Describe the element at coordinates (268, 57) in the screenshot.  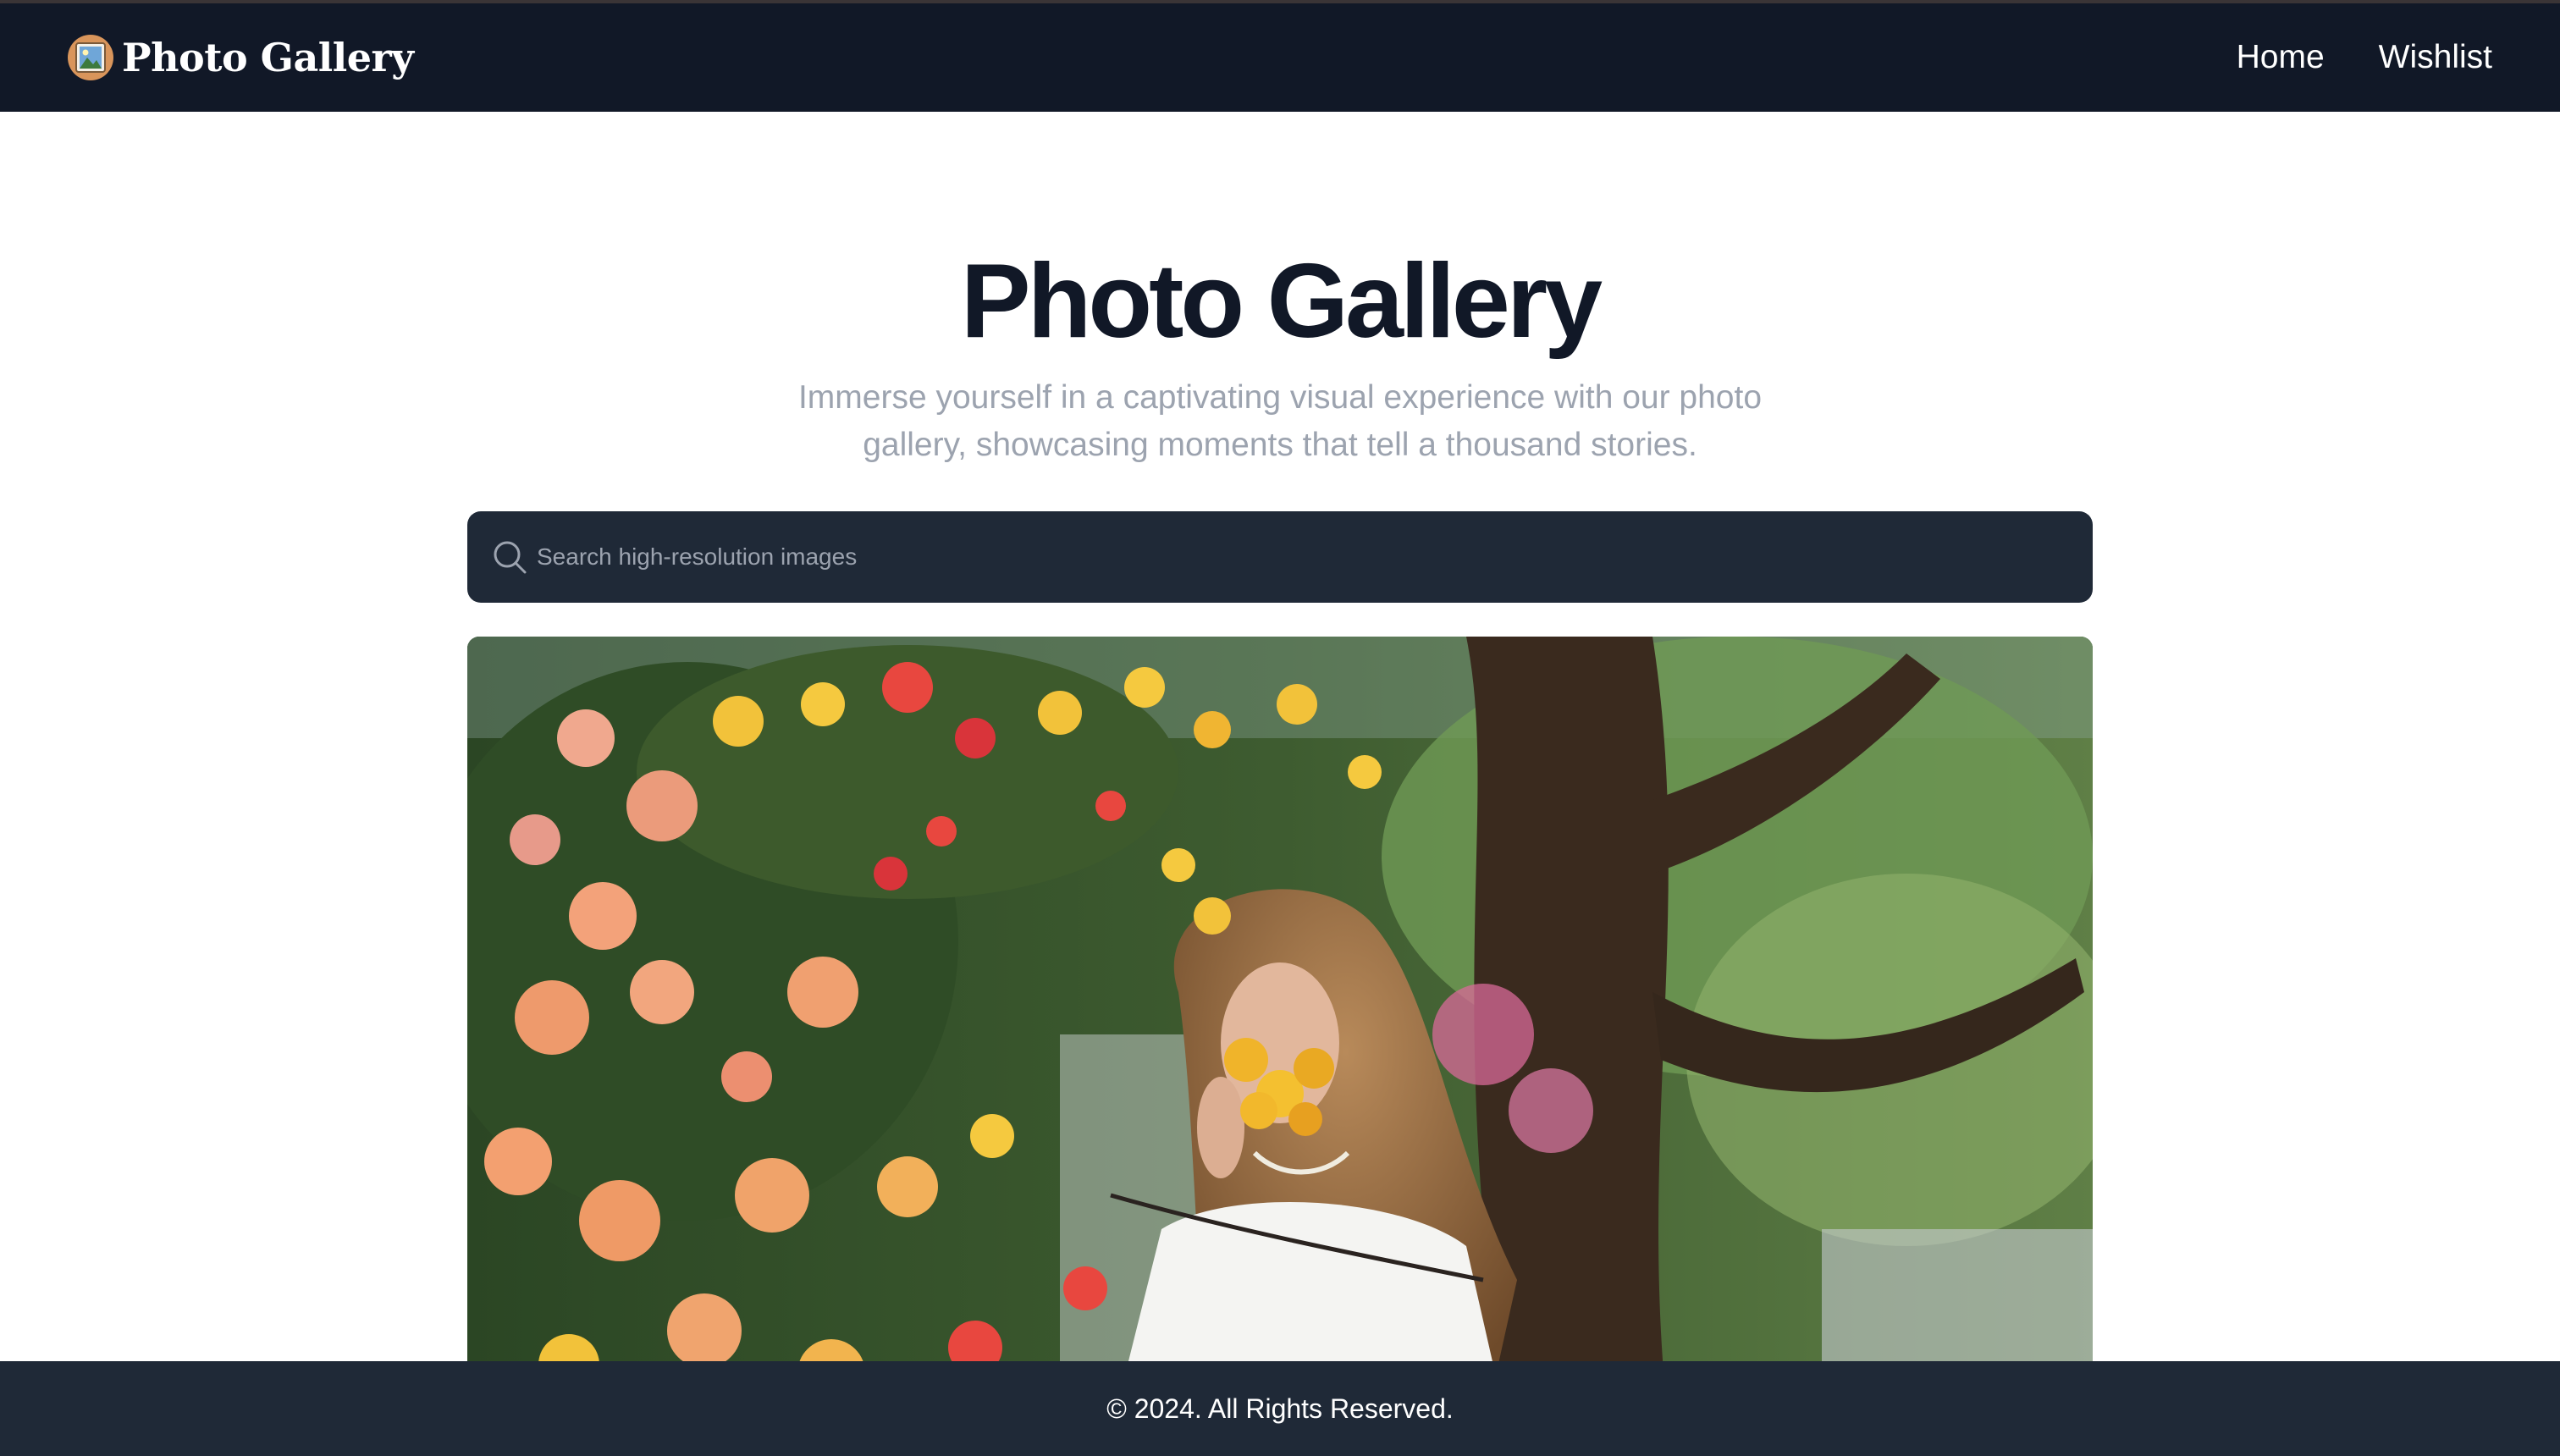
I see `brand-name: Photo Gallery` at that location.